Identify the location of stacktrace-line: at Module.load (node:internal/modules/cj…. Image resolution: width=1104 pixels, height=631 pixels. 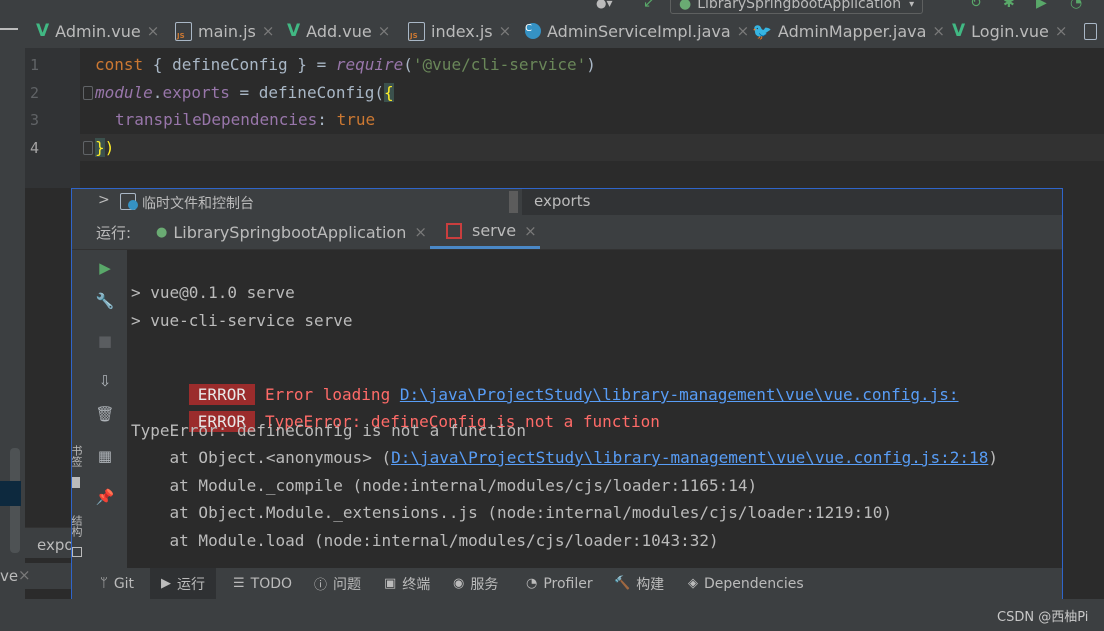
(425, 540).